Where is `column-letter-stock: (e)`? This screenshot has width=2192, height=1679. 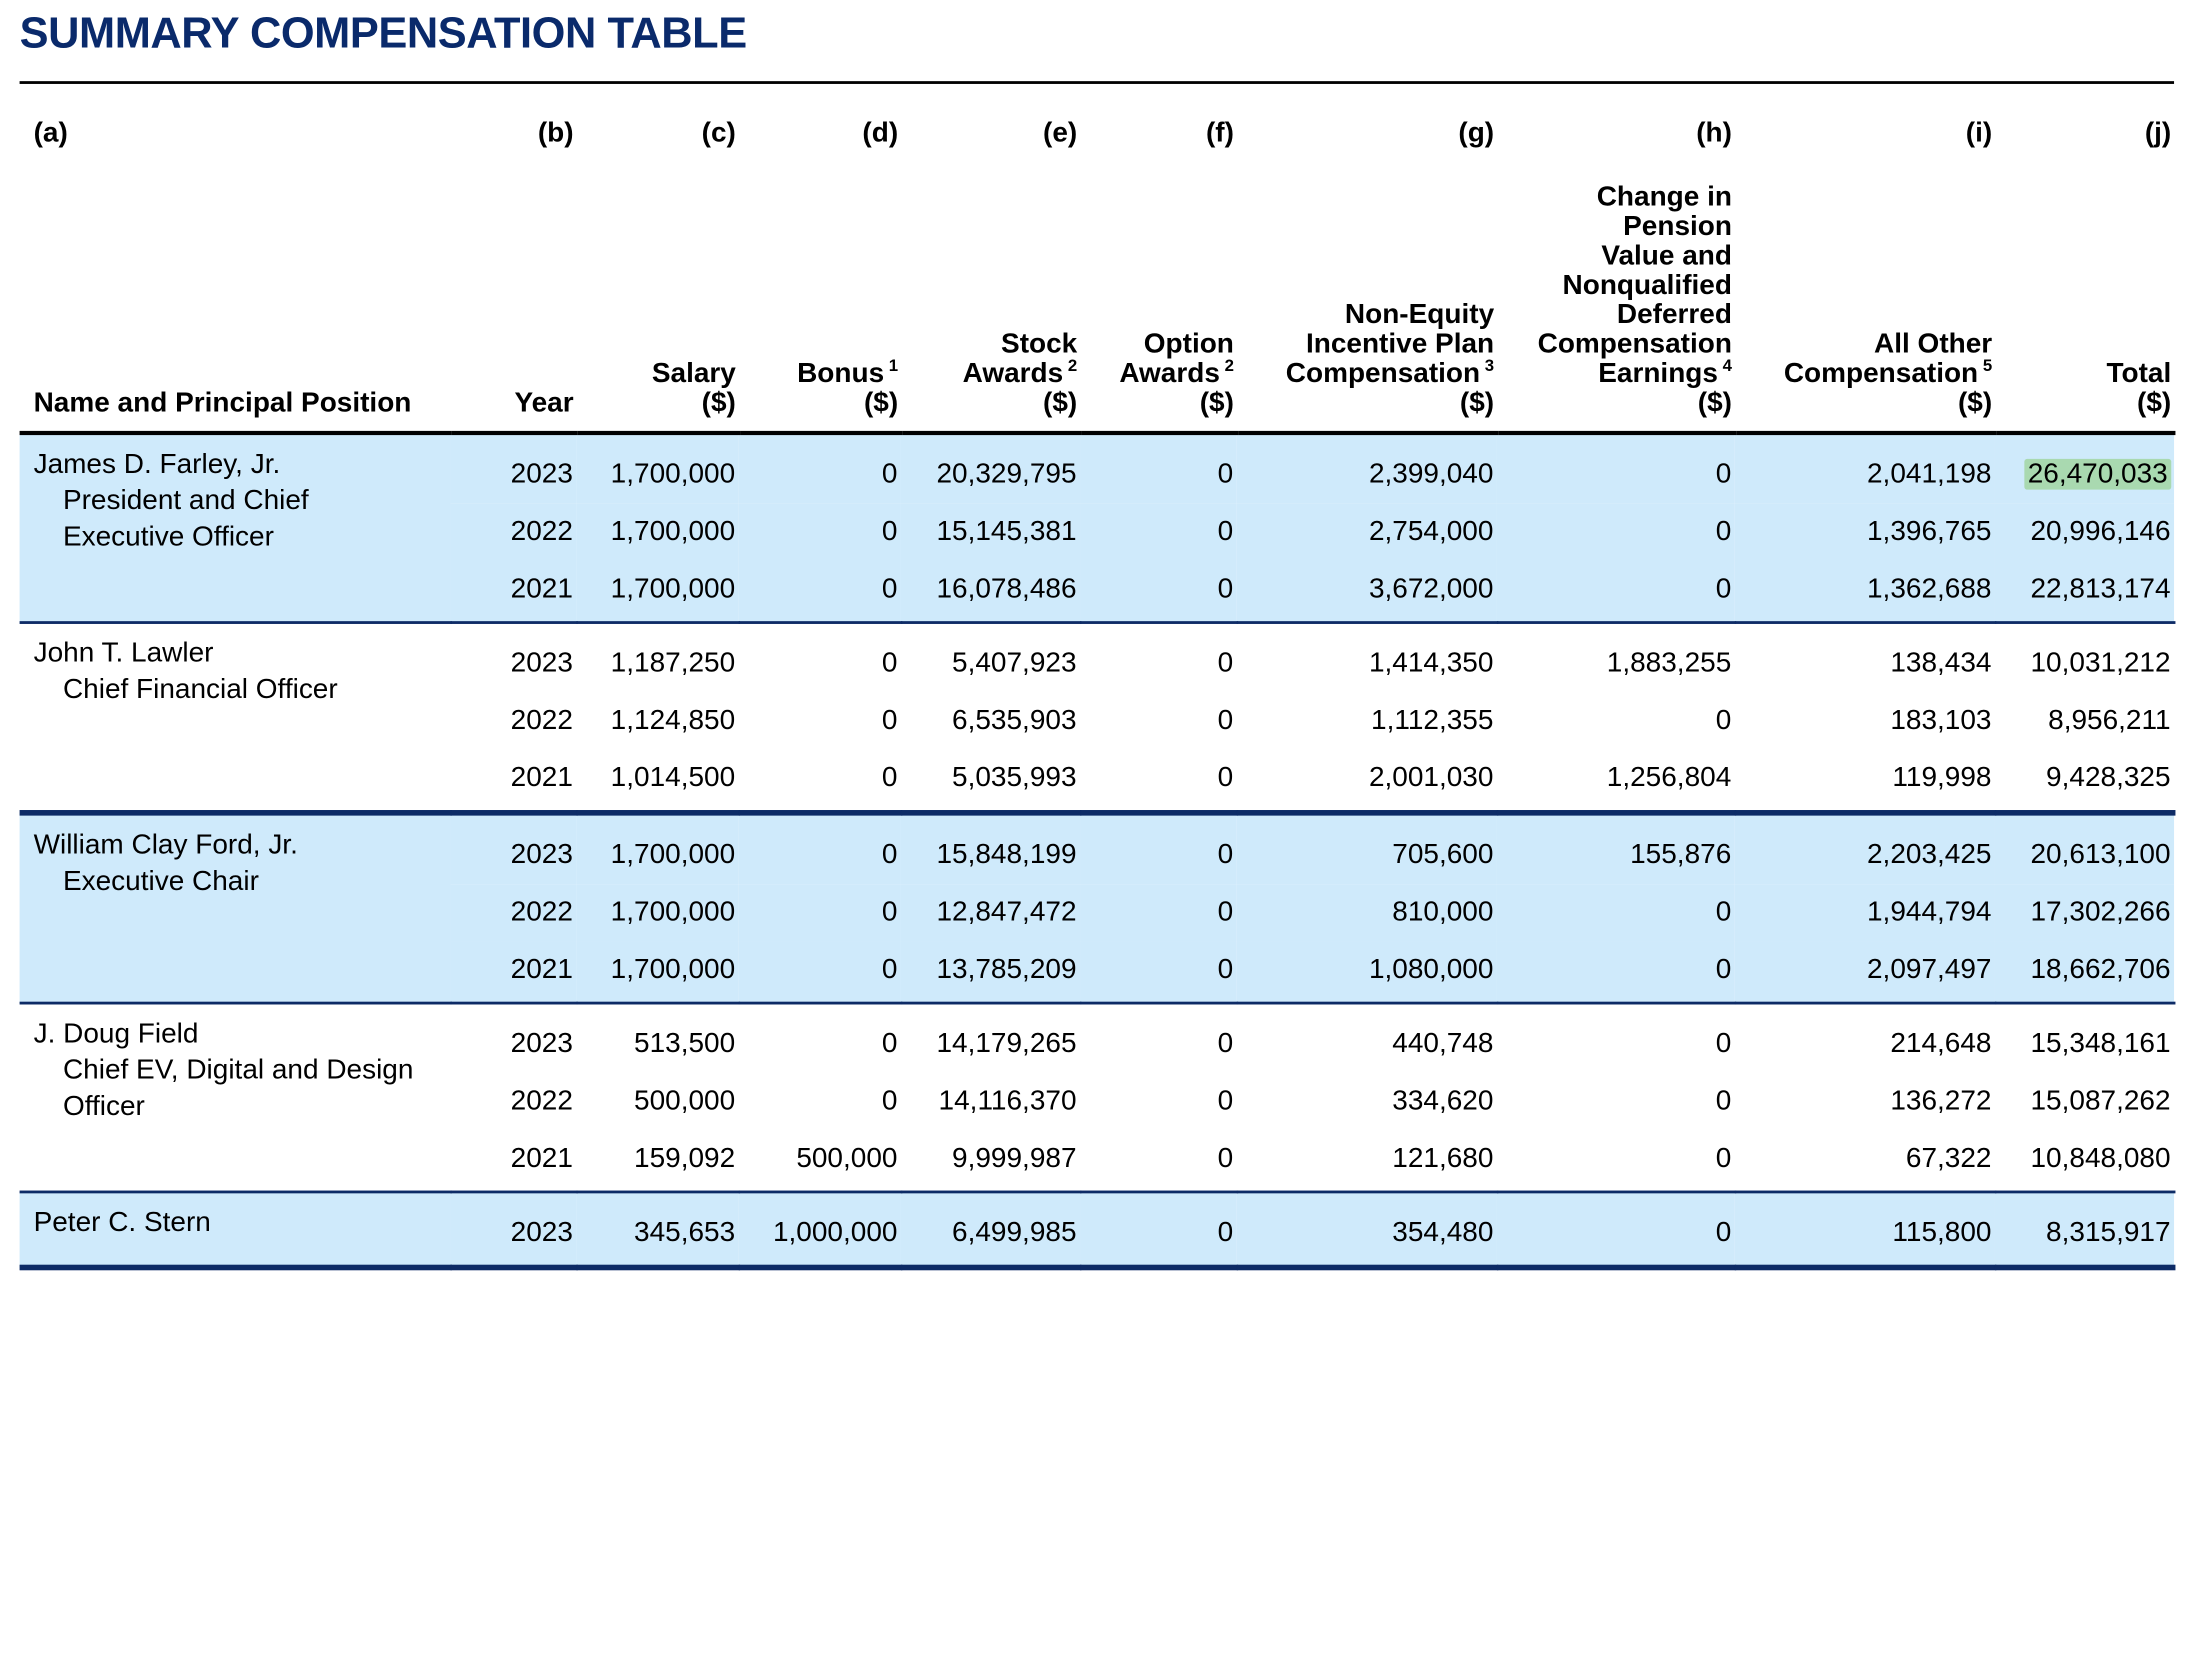
column-letter-stock: (e) is located at coordinates (1060, 133).